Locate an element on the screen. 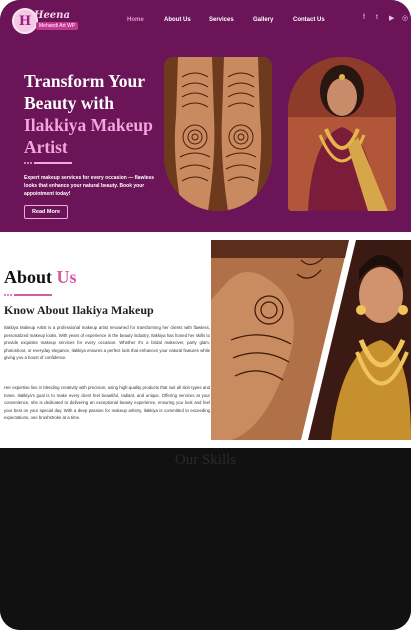  hero-title-line2: Beauty with is located at coordinates (69, 103).